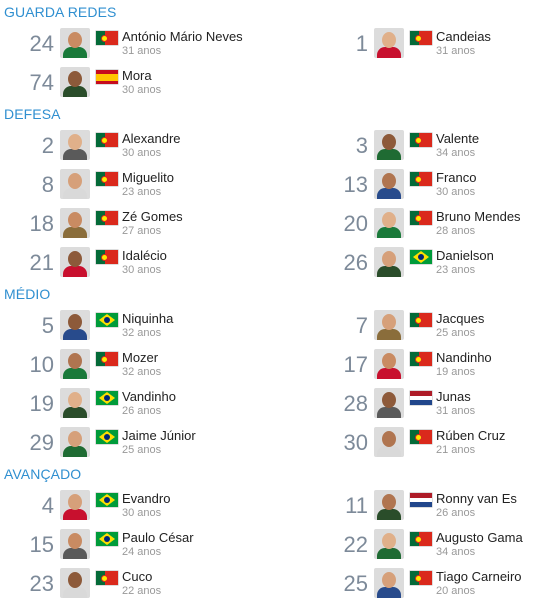 The image size is (559, 609). What do you see at coordinates (158, 537) in the screenshot?
I see `player-name: Paulo César` at bounding box center [158, 537].